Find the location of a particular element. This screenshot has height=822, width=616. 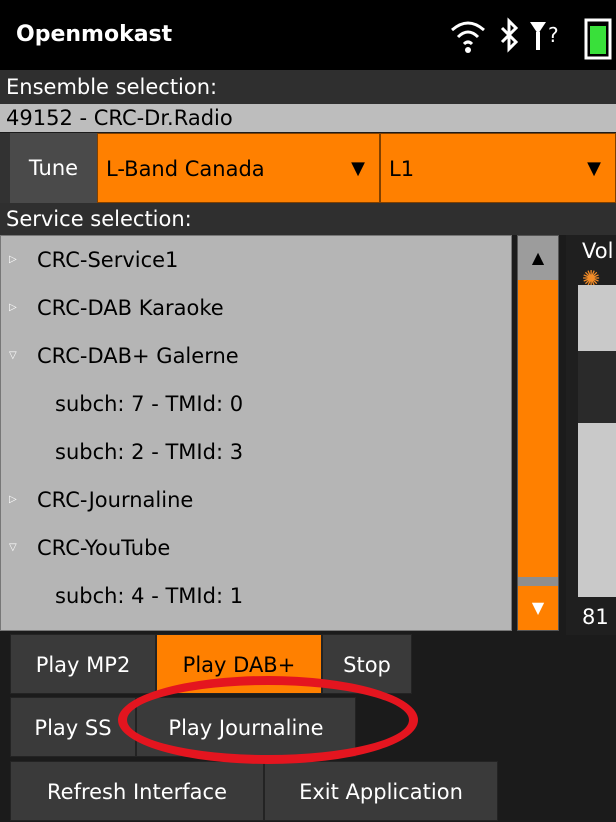

volume-panel: Vol ✺ 81 is located at coordinates (591, 435).